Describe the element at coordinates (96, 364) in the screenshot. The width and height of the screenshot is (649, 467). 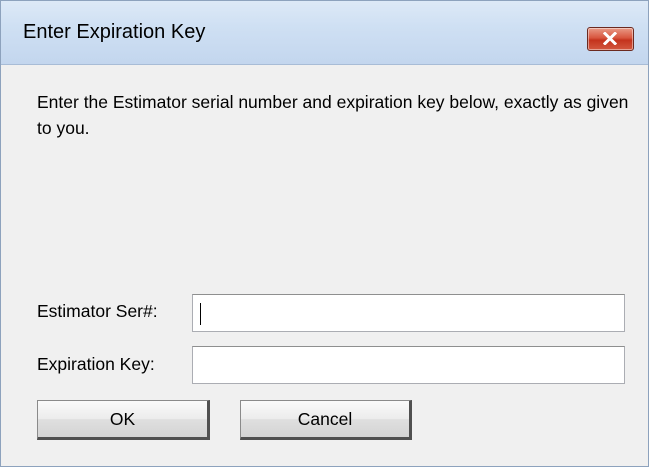
I see `expiration-key-label: Expiration Key:` at that location.